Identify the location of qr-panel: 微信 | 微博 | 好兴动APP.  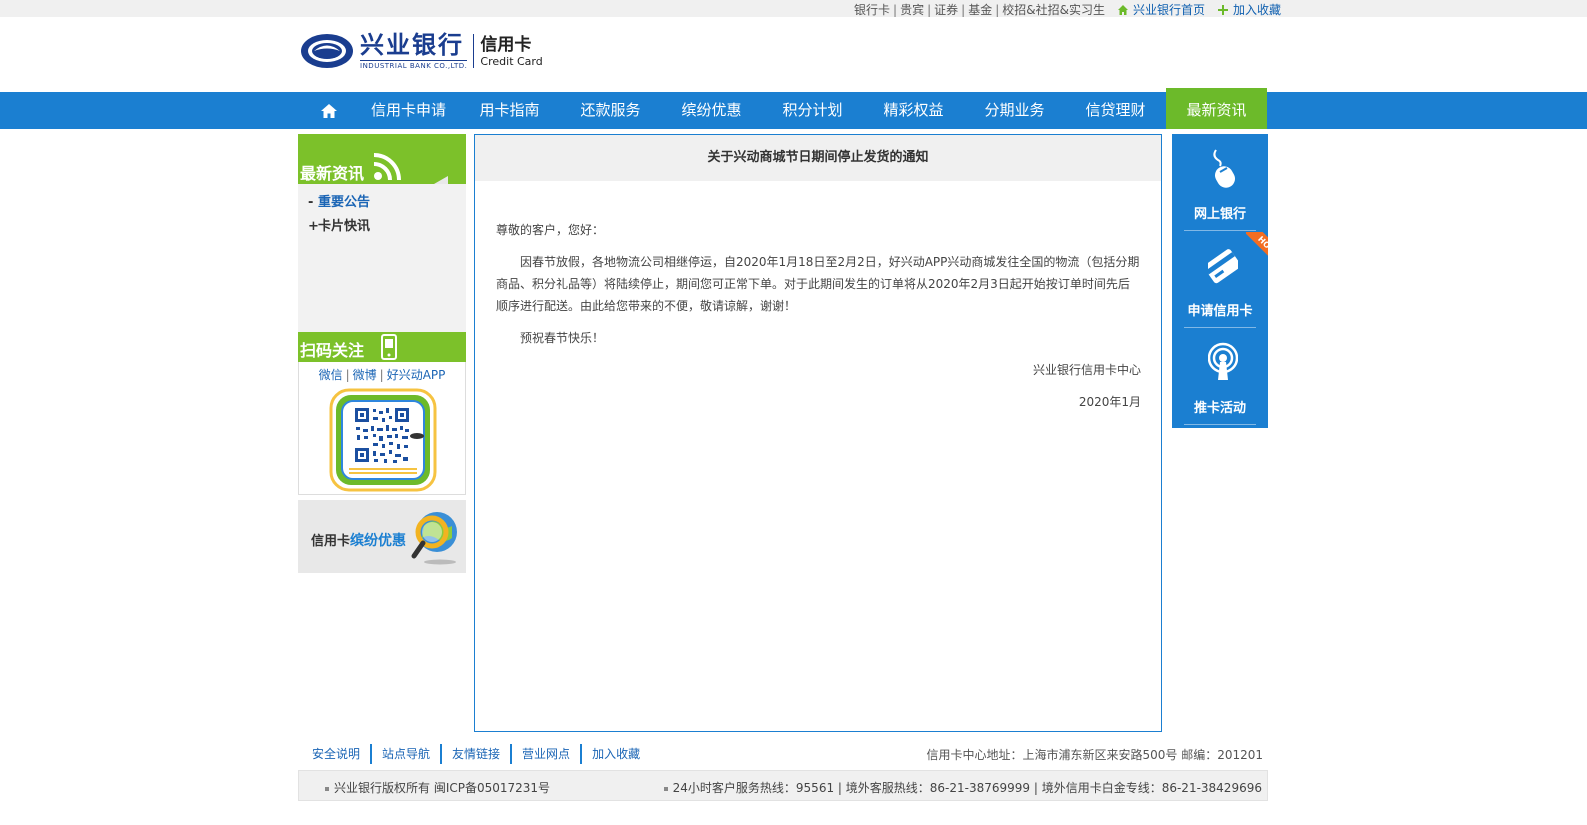
(382, 428).